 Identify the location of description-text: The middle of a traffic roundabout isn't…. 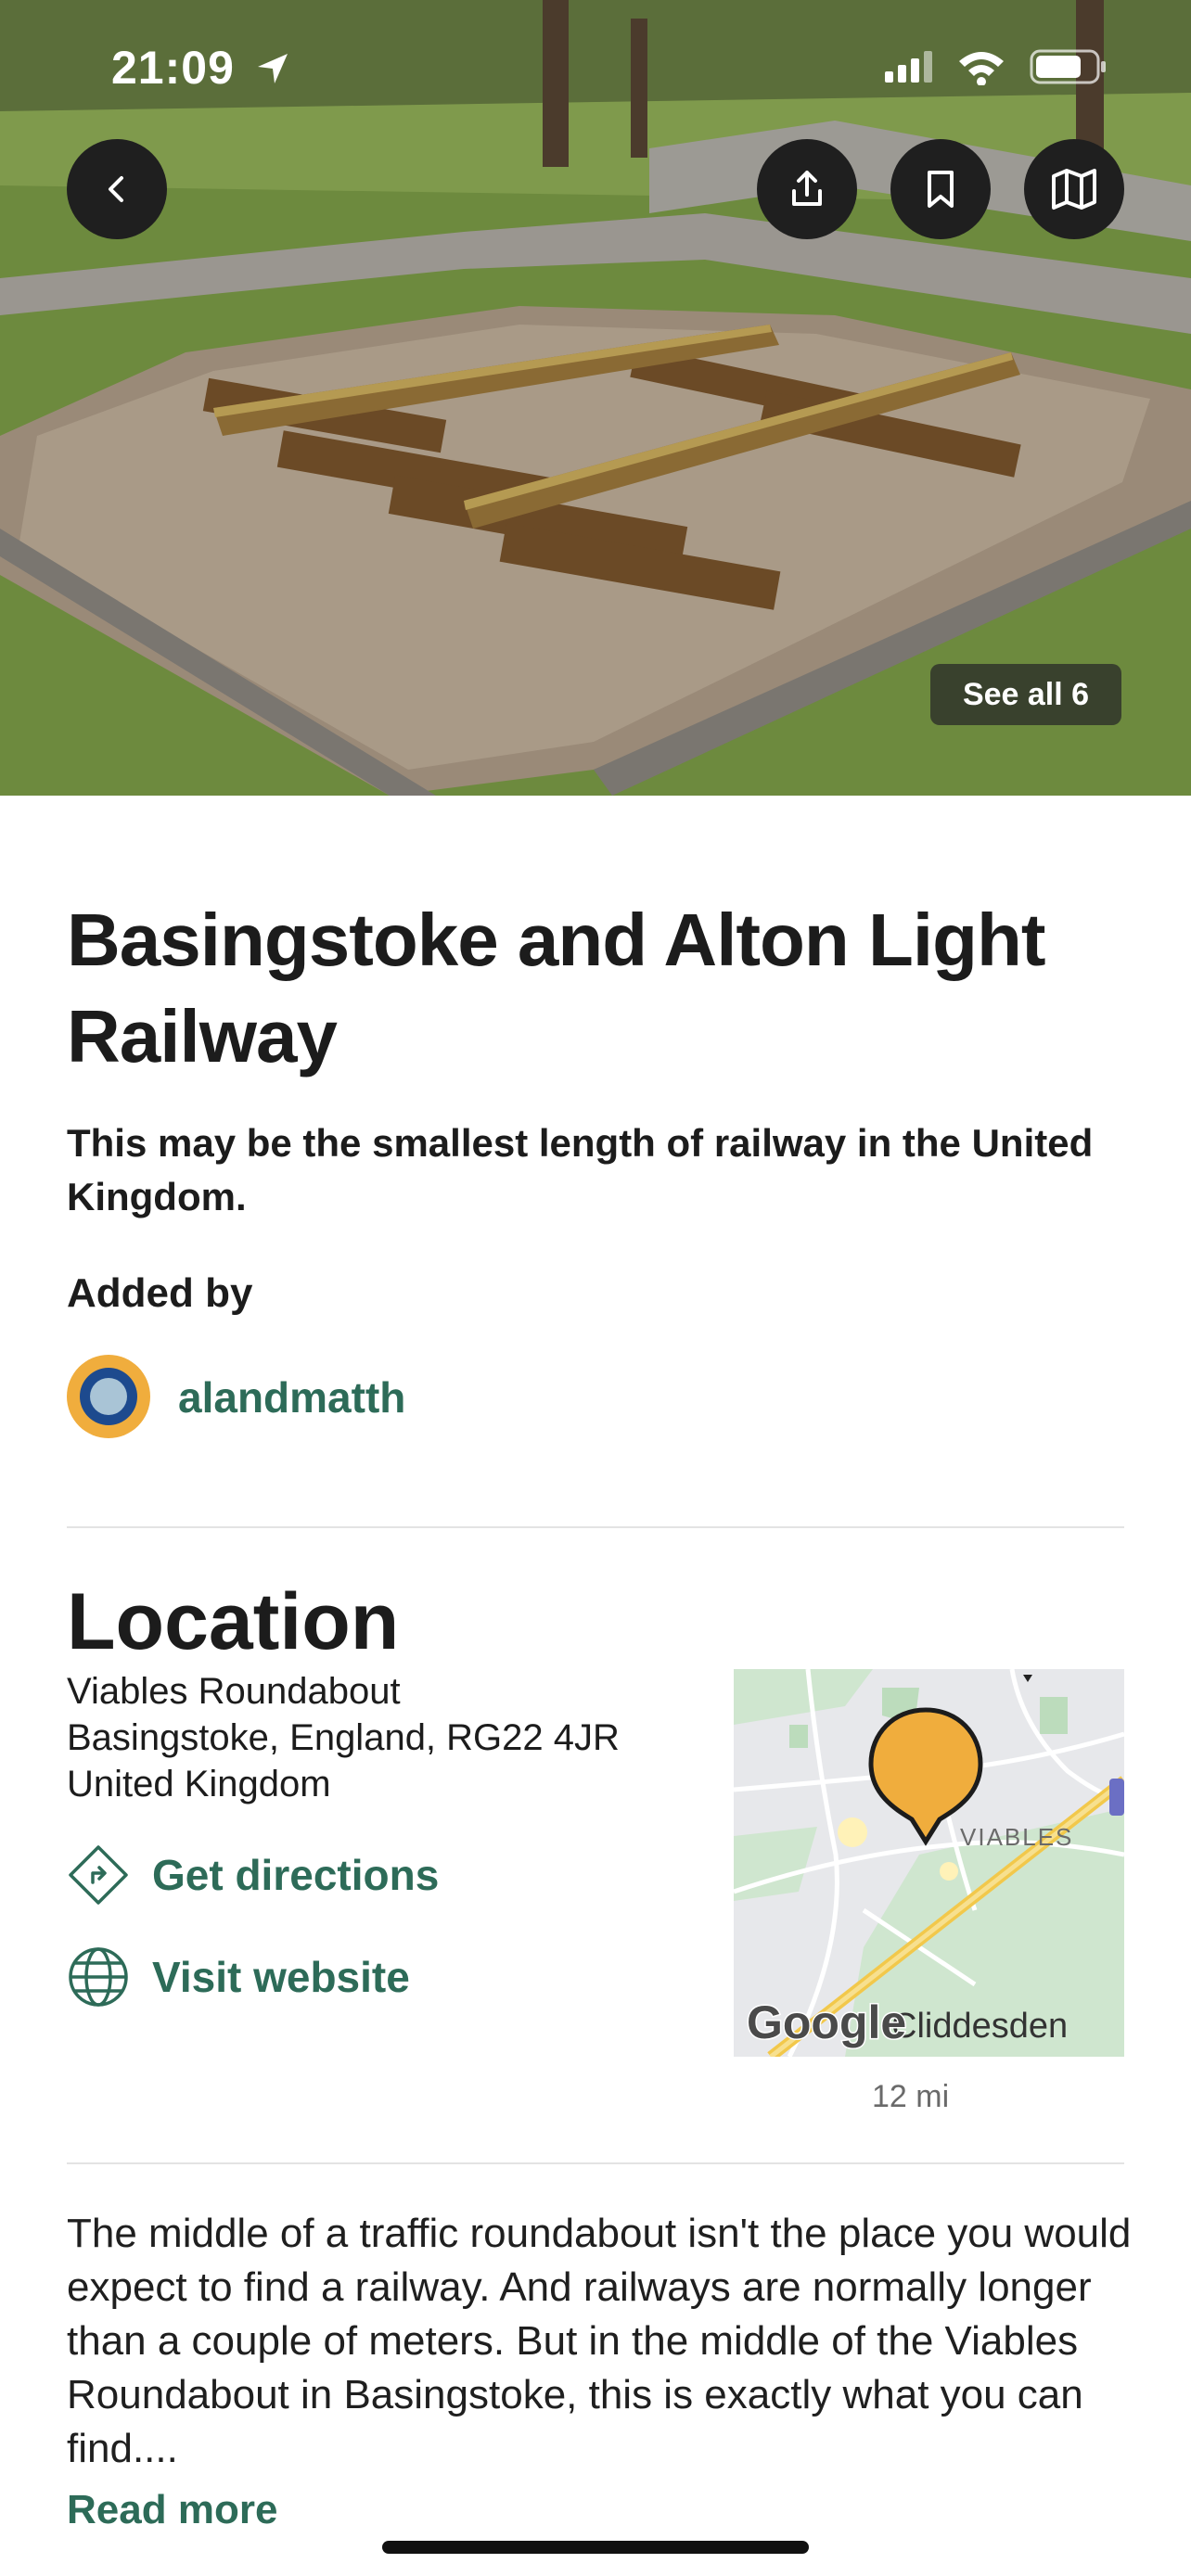
(599, 2341).